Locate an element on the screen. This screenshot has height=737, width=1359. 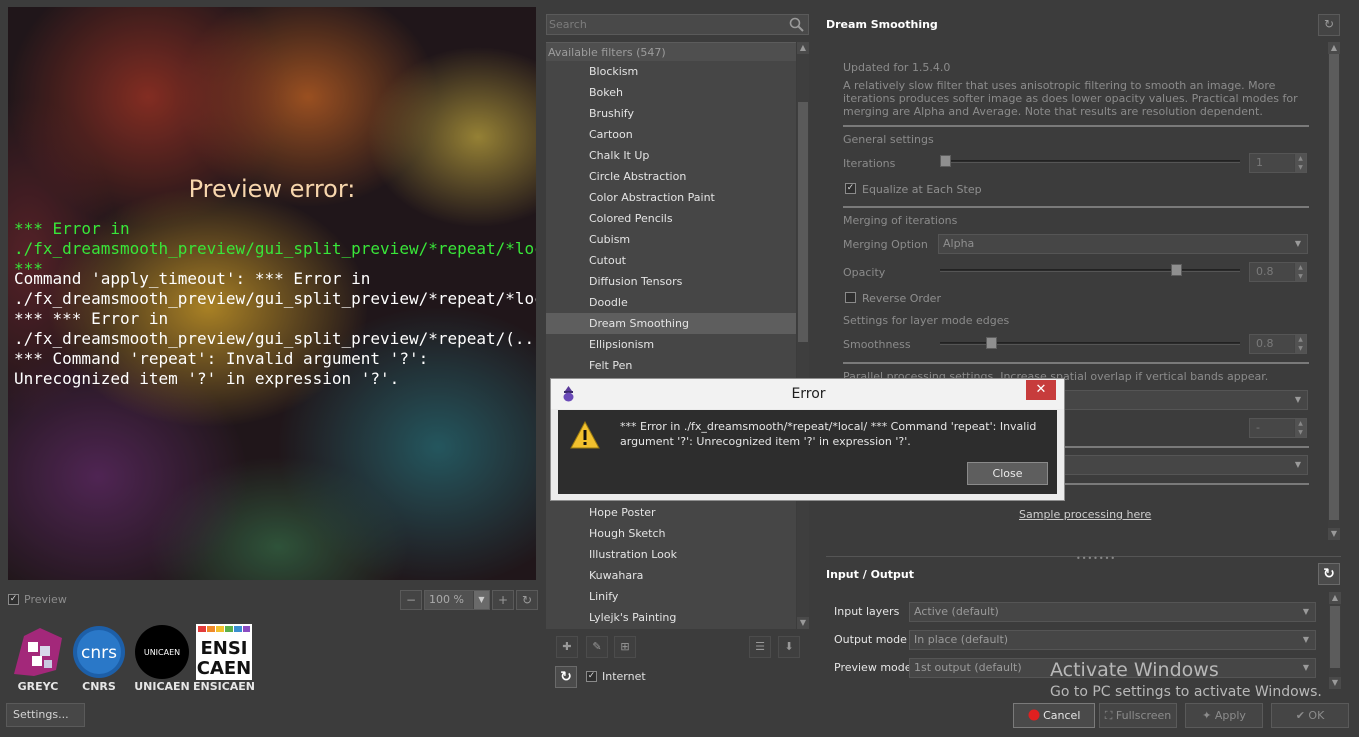
zoom-dropdown-arrow-icon: ▼ is located at coordinates (481, 600).